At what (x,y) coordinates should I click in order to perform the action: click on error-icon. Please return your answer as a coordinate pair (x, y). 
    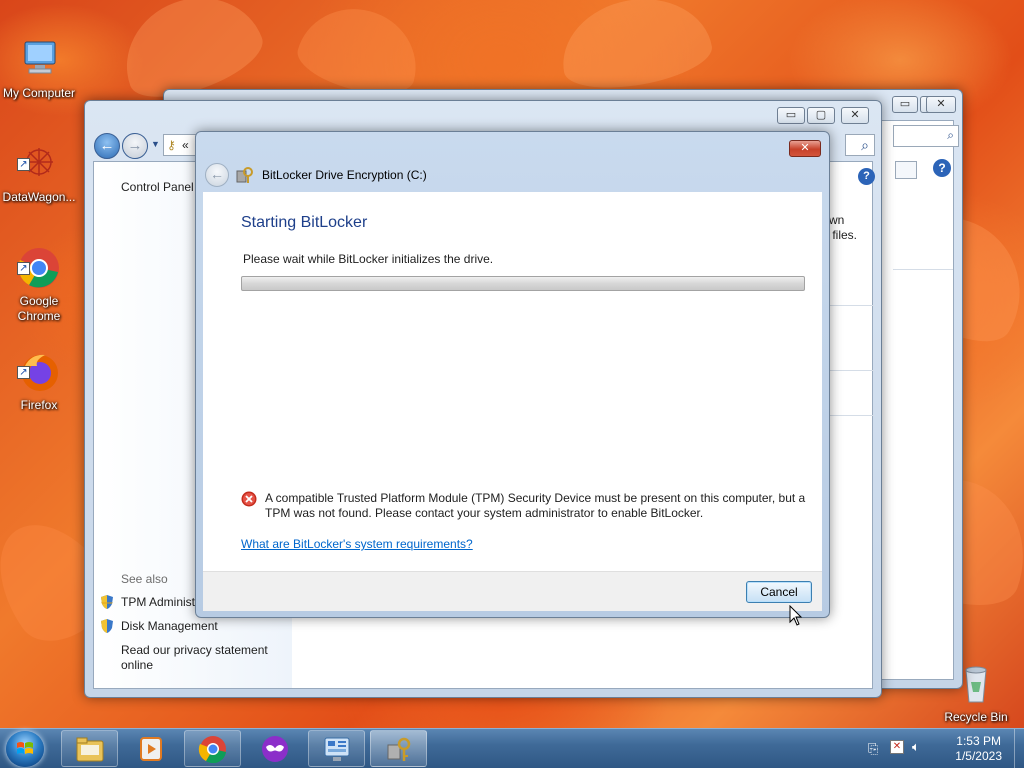
    Looking at the image, I should click on (249, 499).